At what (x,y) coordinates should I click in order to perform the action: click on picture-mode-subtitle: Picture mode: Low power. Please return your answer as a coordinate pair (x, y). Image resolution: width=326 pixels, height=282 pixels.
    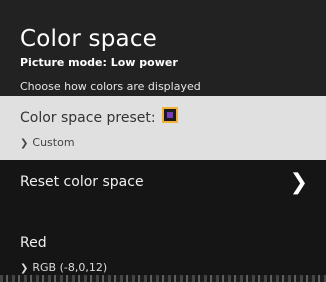
    Looking at the image, I should click on (99, 62).